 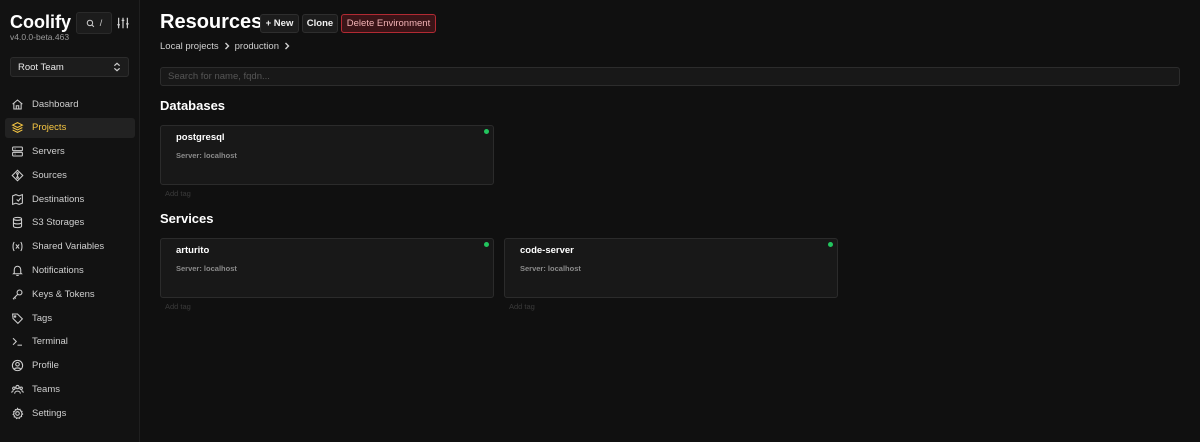 What do you see at coordinates (49, 413) in the screenshot?
I see `sidebar-item-label: Settings` at bounding box center [49, 413].